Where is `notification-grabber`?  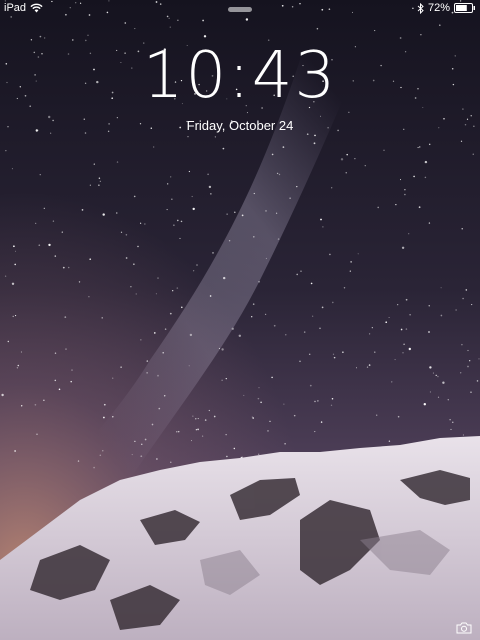 notification-grabber is located at coordinates (240, 9).